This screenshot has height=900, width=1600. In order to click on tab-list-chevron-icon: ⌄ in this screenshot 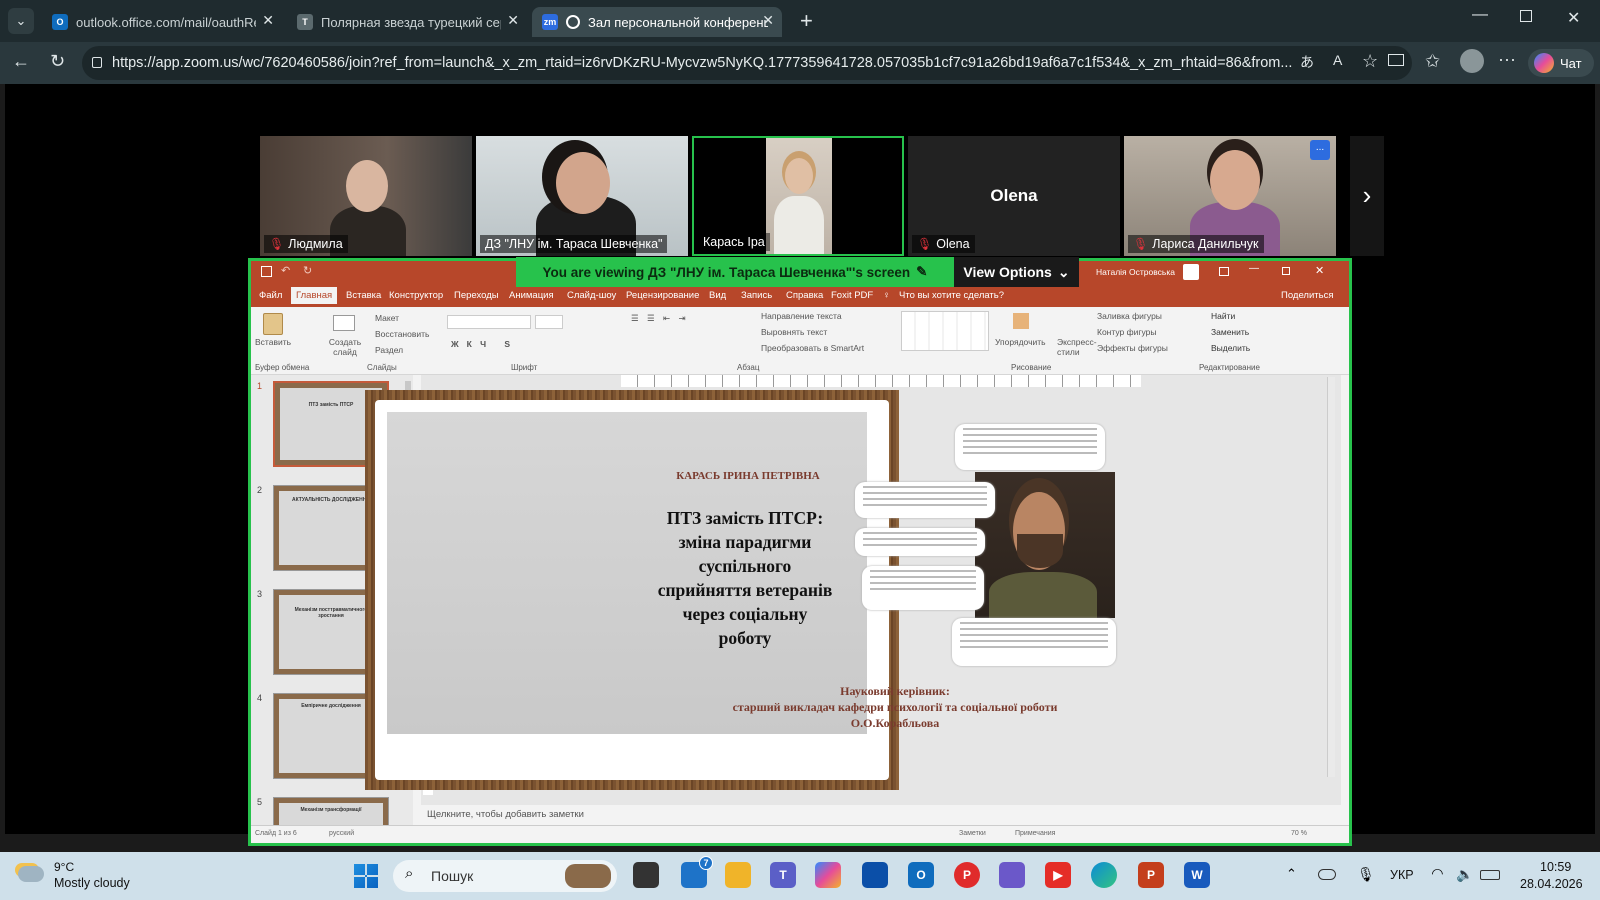, I will do `click(21, 21)`.